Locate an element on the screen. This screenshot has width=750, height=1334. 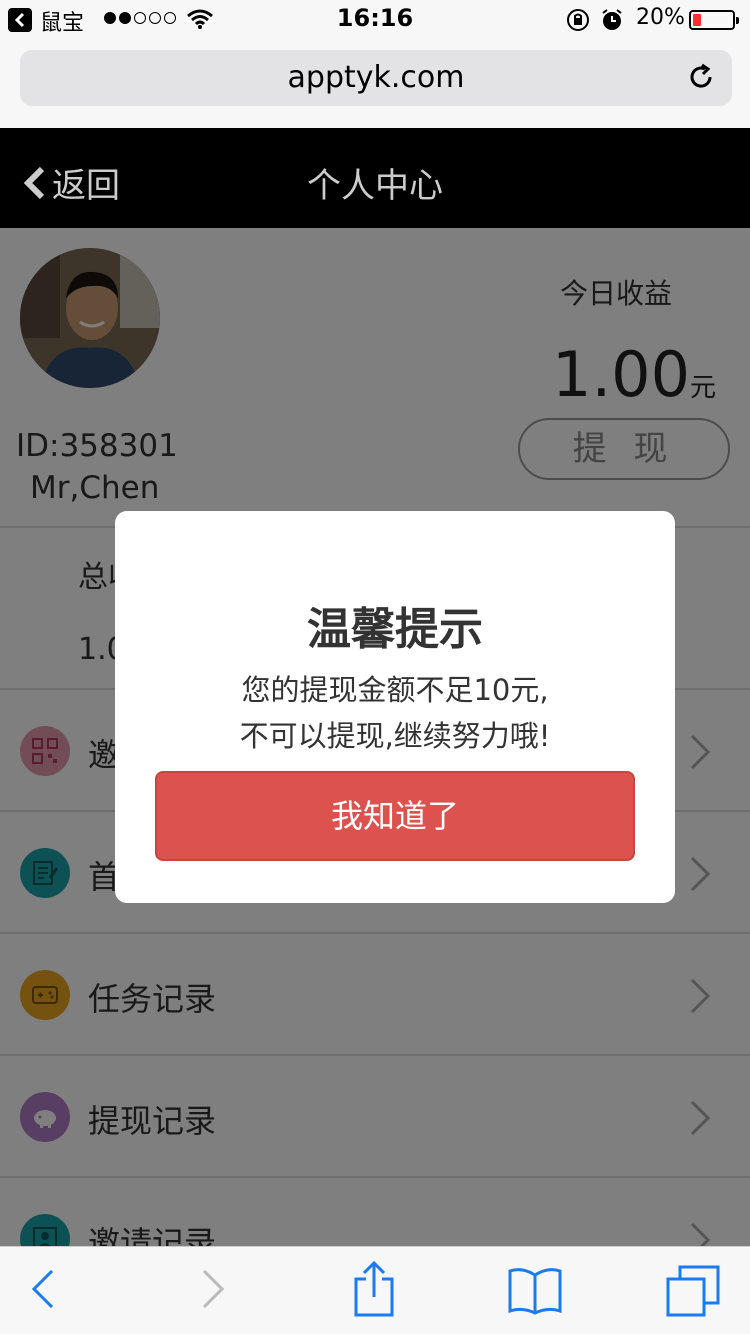
dialog-title: 温馨提示 is located at coordinates (395, 629).